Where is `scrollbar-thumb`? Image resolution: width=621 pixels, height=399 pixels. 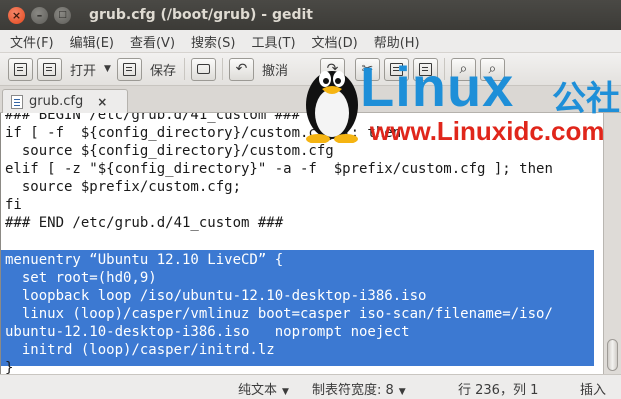
scrollbar-thumb is located at coordinates (612, 355).